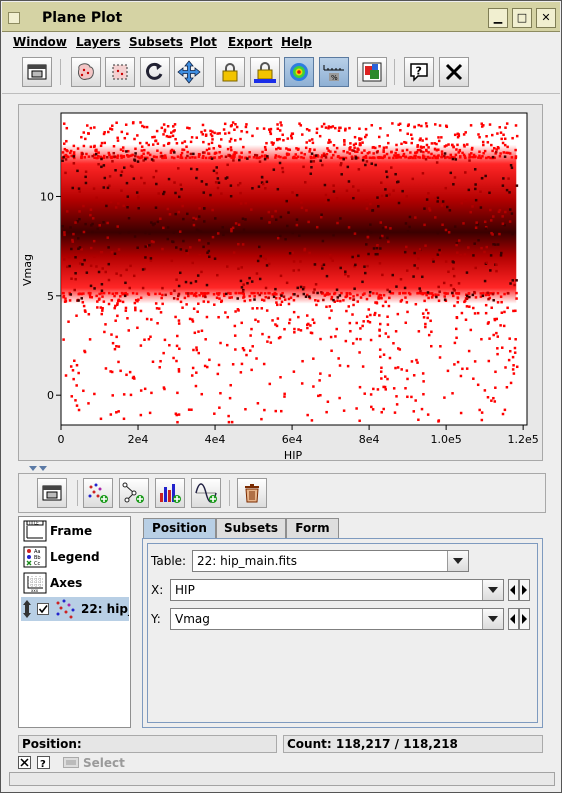 This screenshot has width=562, height=793. I want to click on tab-subsets: Subsets, so click(251, 528).